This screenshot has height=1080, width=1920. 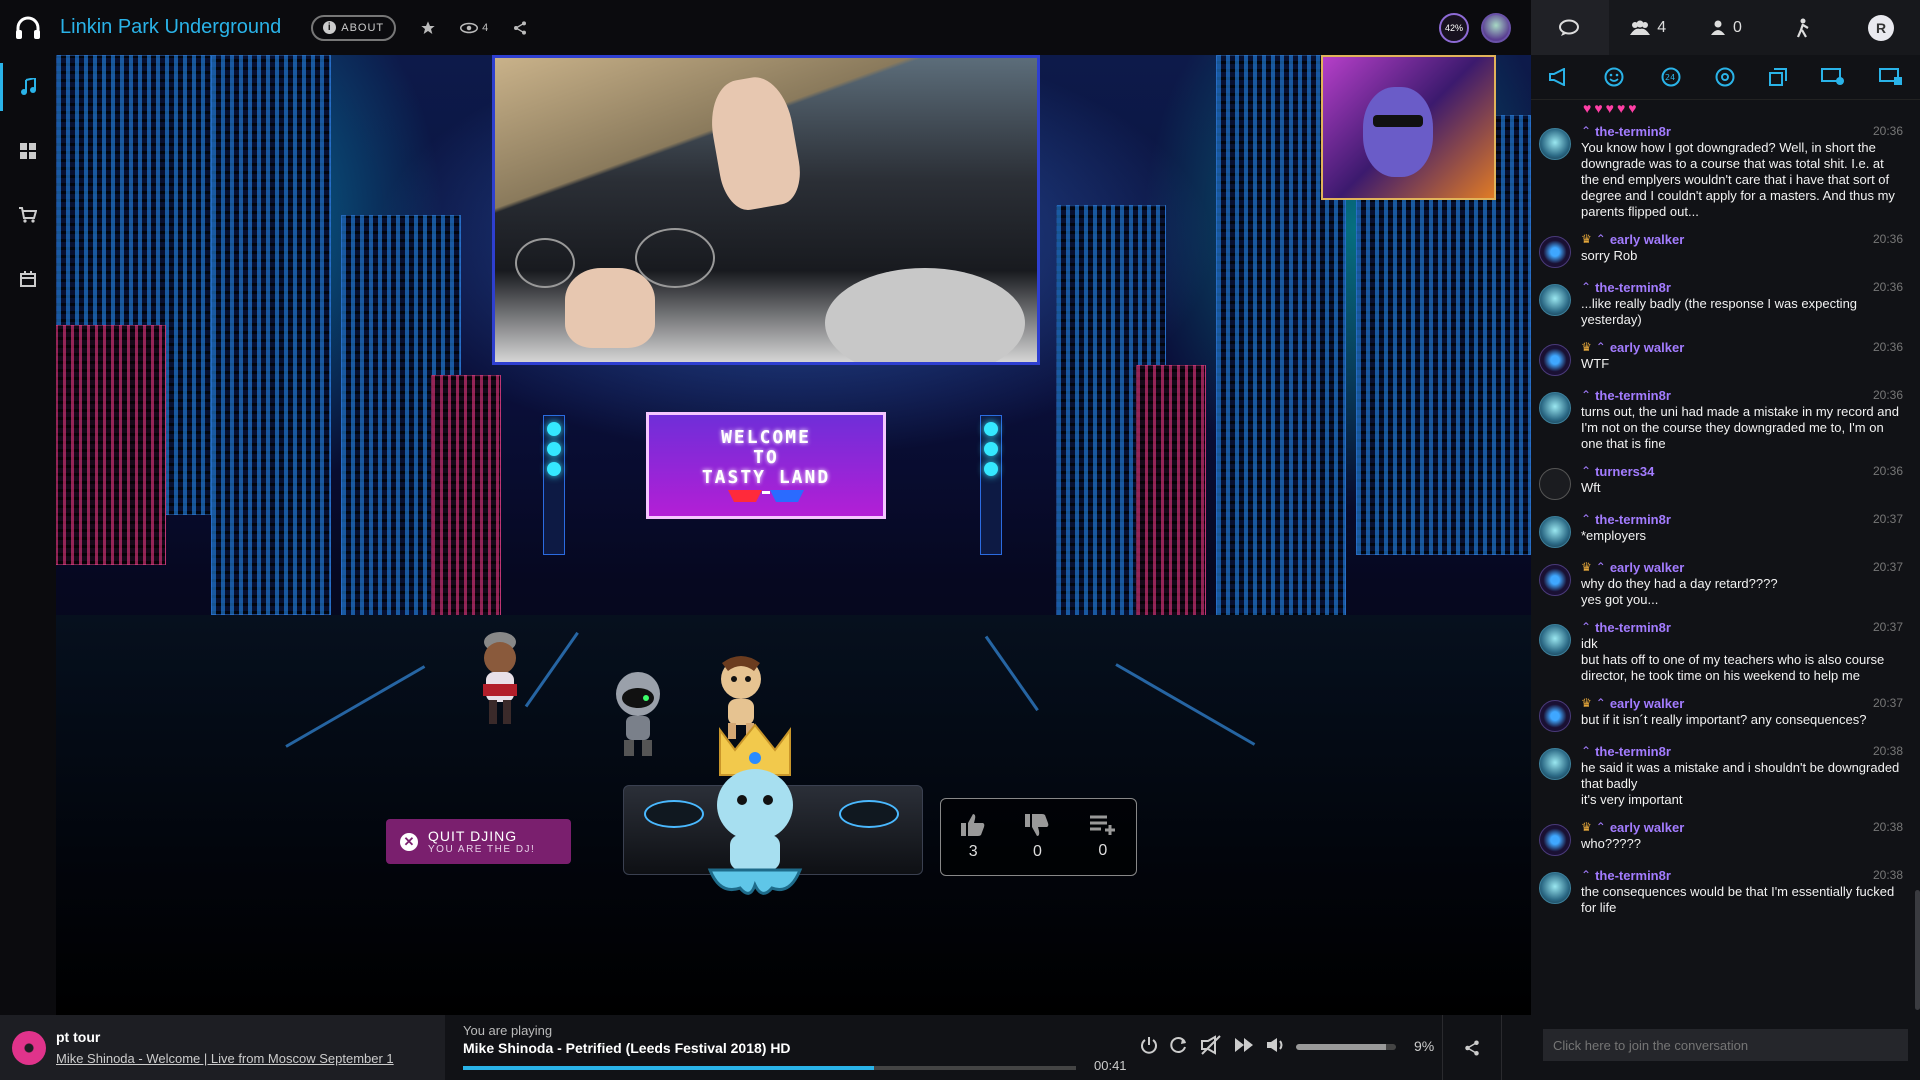 I want to click on chat-settings-icon, so click(x=1833, y=77).